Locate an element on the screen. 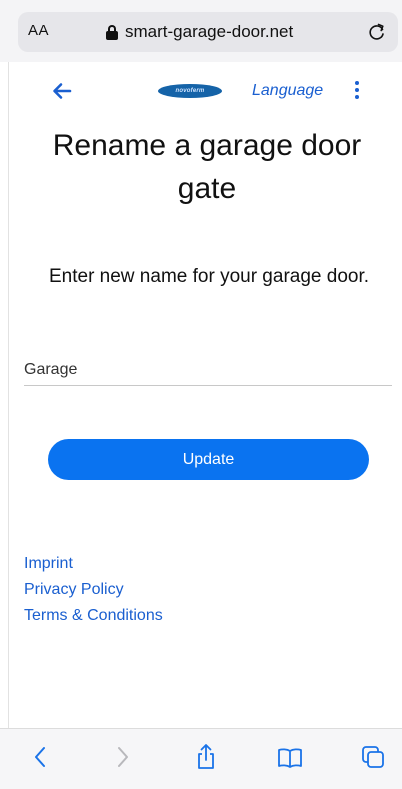 Image resolution: width=402 pixels, height=789 pixels. url-text: smart-garage-door.net is located at coordinates (209, 31).